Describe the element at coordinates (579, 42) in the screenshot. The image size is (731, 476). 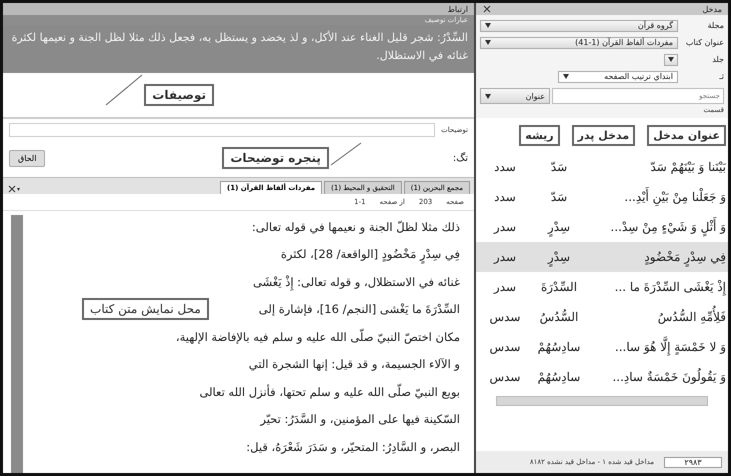
I see `dropdown: مفردات ألفاظ القرآن (1-41)` at that location.